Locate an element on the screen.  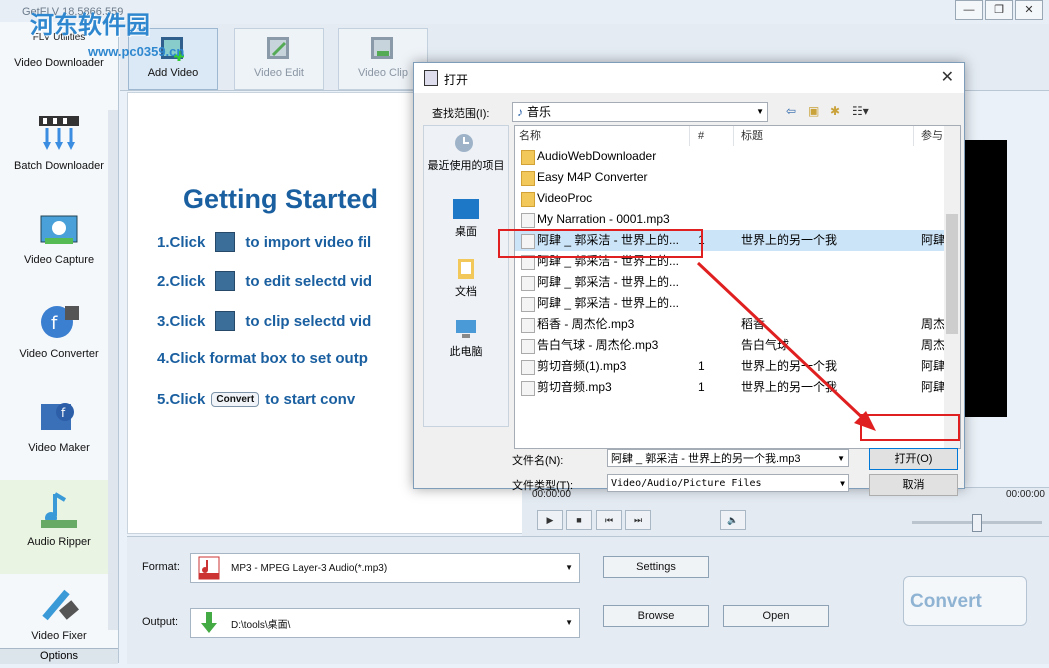
step-2: 2.Click to edit selectd vid is located at coordinates (264, 281).